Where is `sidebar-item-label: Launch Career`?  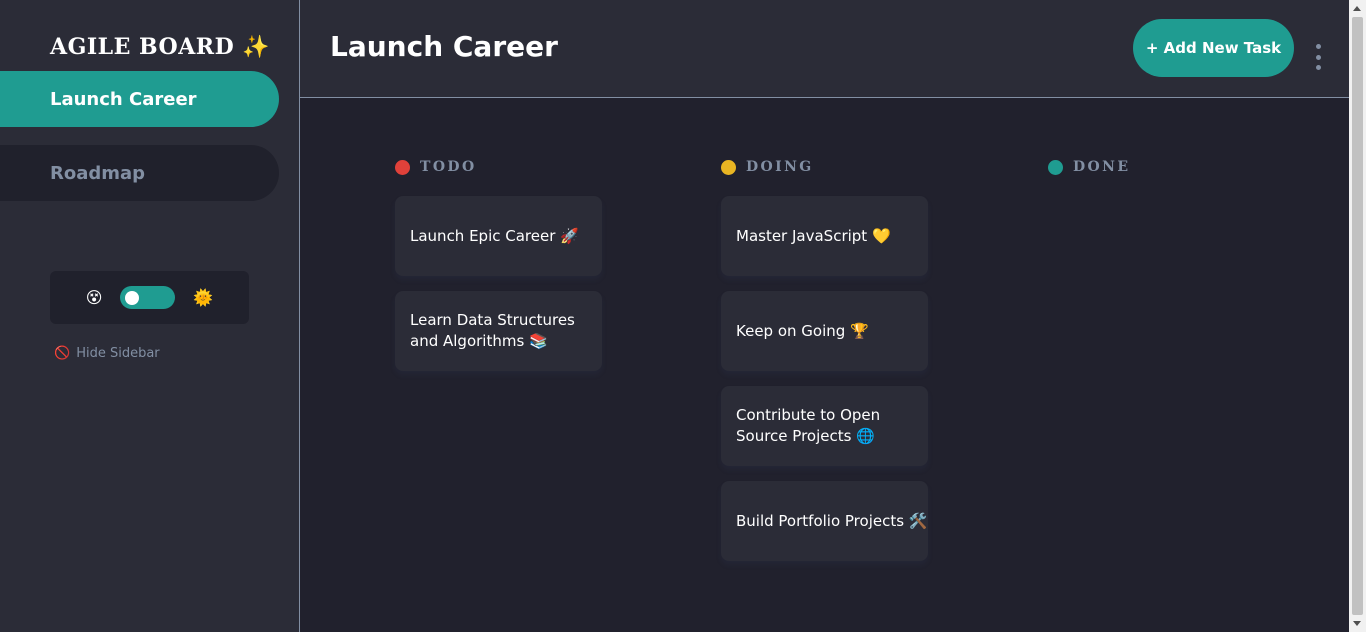
sidebar-item-label: Launch Career is located at coordinates (123, 99).